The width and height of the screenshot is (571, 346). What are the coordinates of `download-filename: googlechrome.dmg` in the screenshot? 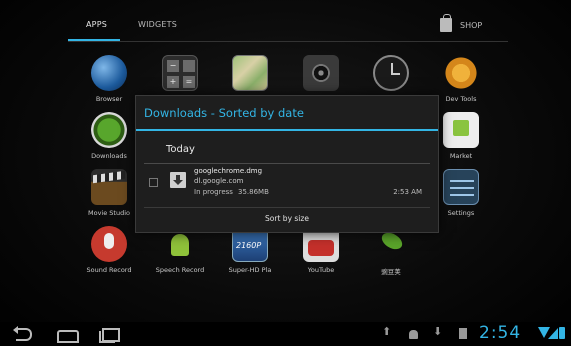 It's located at (228, 171).